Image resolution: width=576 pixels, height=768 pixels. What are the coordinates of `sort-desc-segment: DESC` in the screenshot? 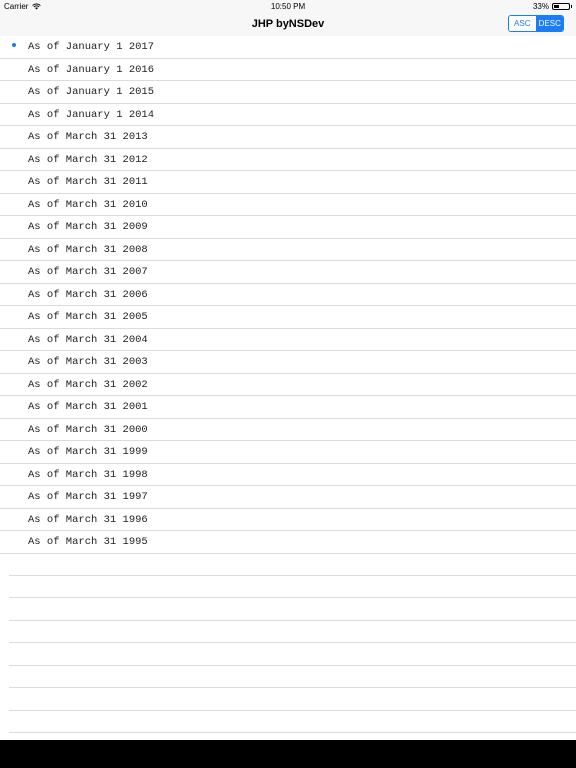 It's located at (549, 23).